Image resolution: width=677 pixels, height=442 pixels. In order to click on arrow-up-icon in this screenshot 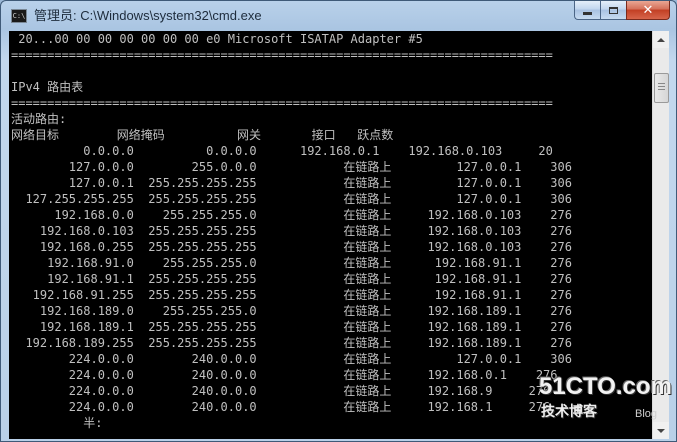, I will do `click(661, 39)`.